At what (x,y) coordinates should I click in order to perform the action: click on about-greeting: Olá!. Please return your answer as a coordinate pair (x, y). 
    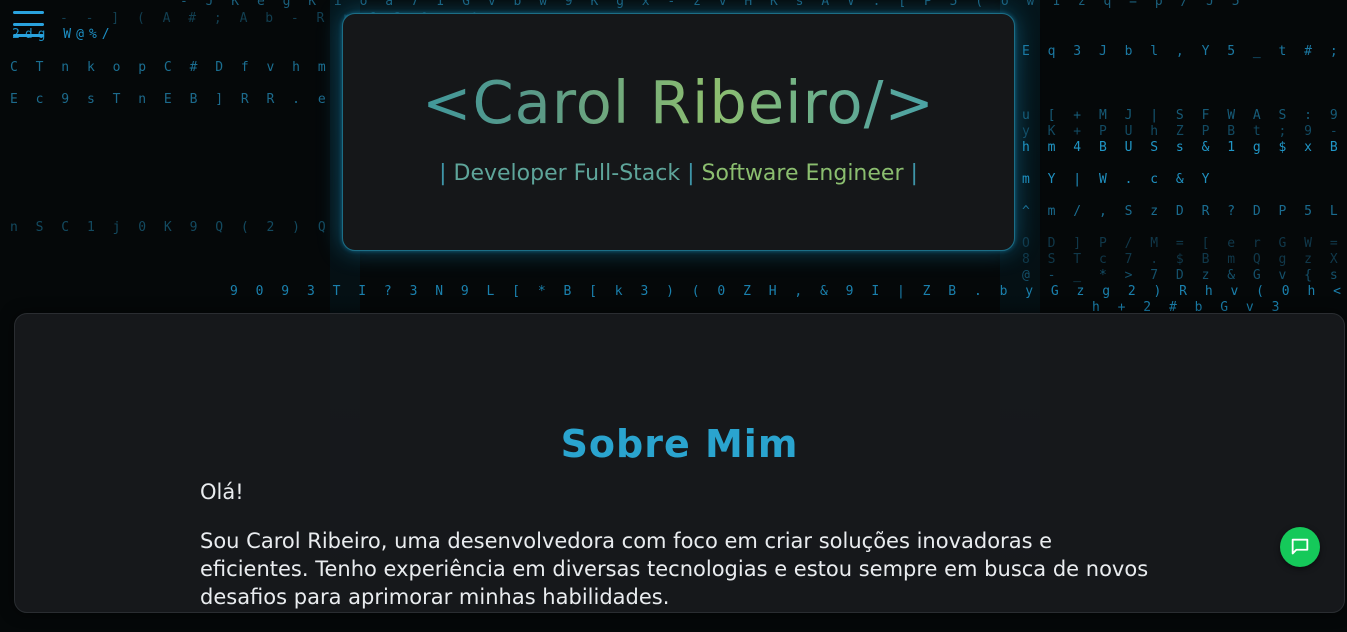
    Looking at the image, I should click on (222, 492).